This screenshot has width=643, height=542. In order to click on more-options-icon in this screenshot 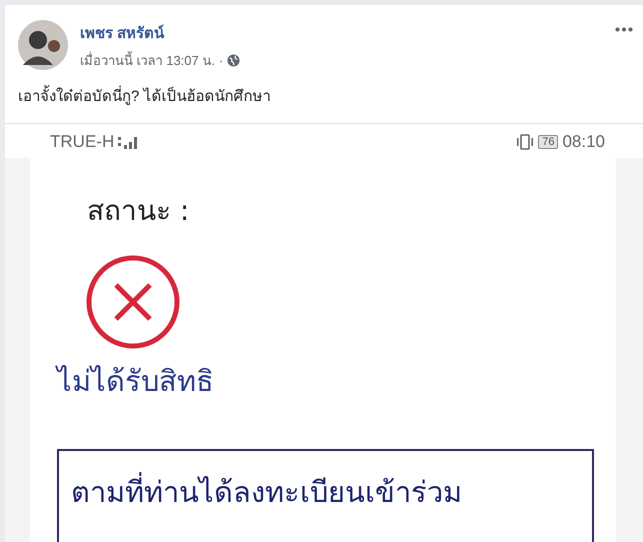, I will do `click(624, 29)`.